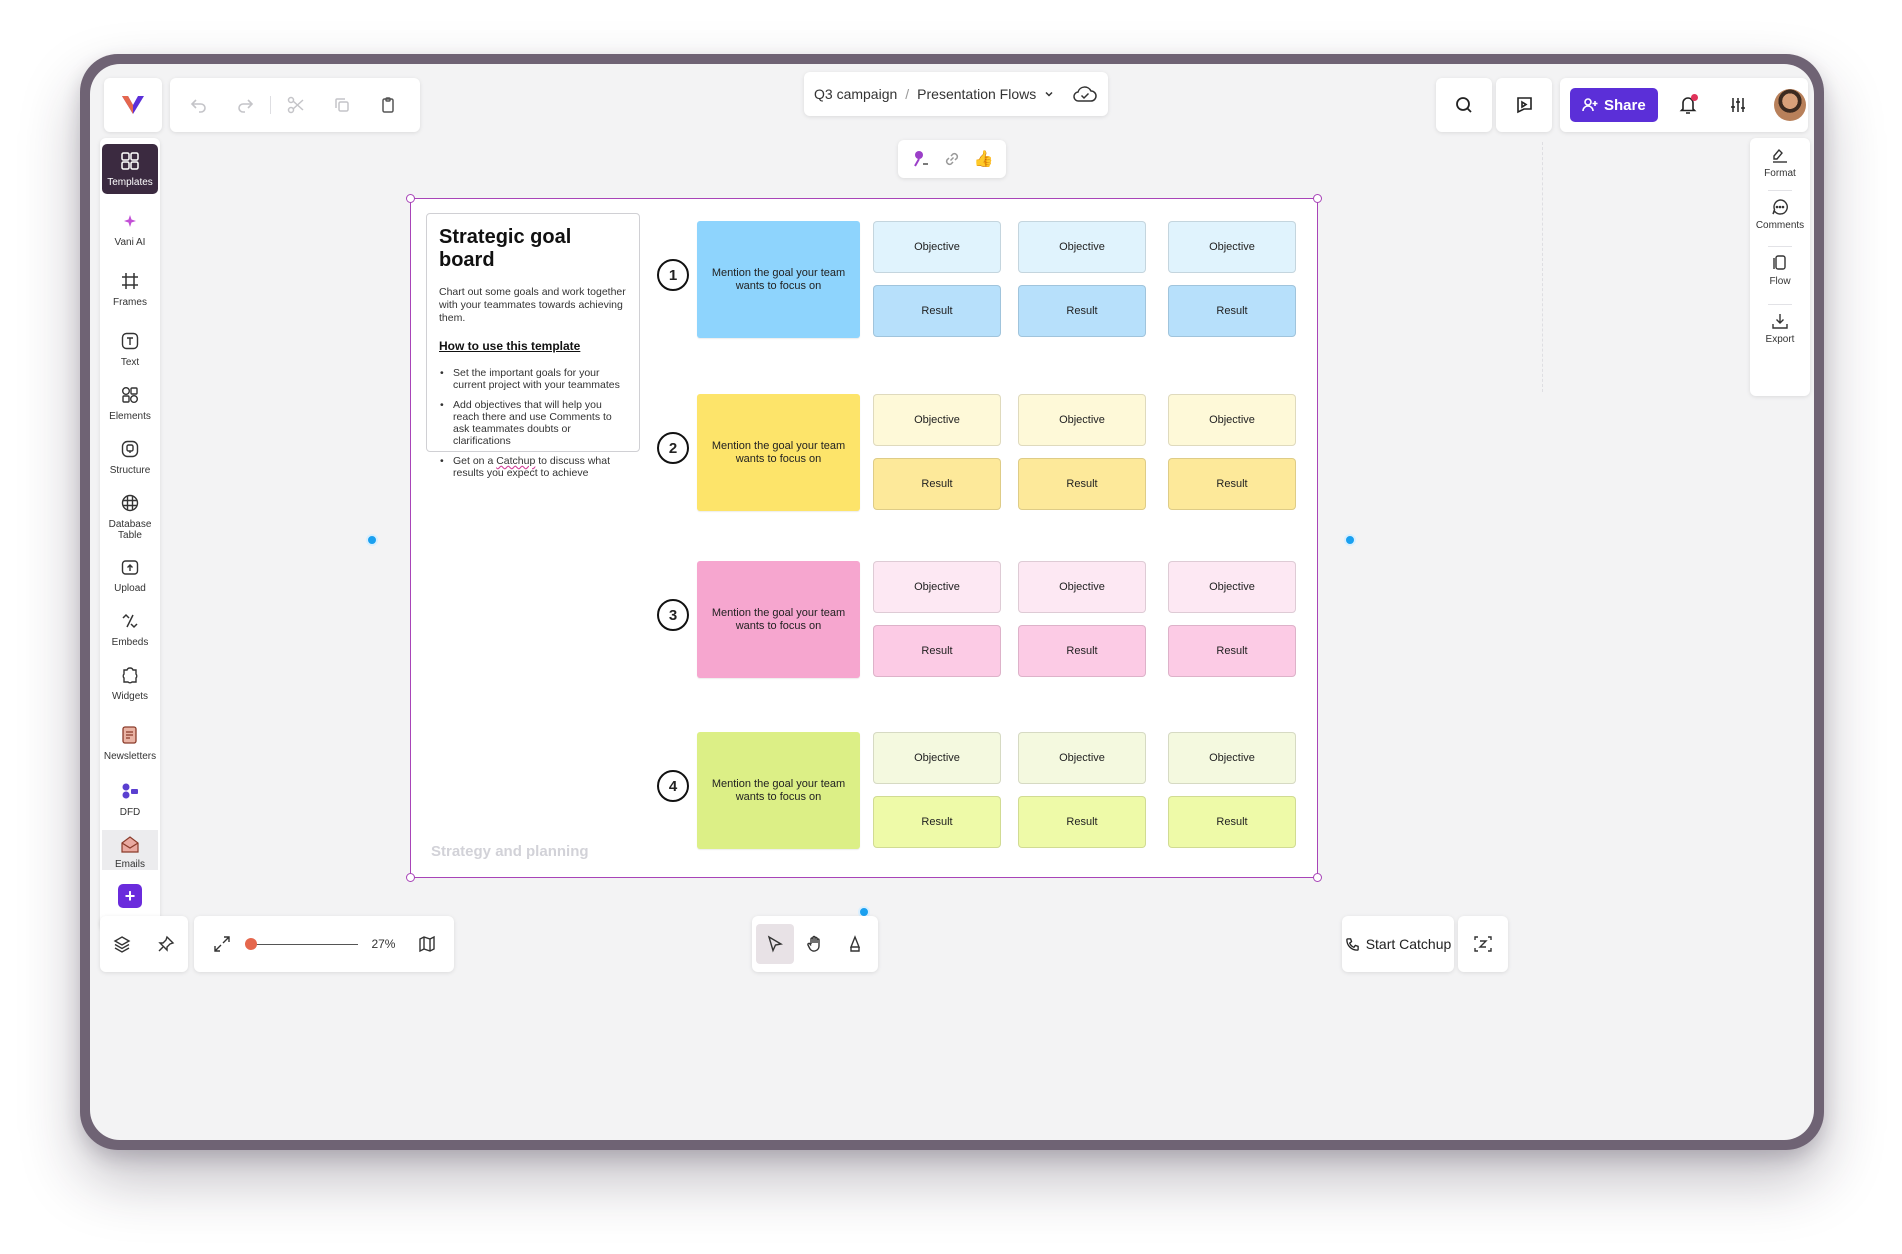 The width and height of the screenshot is (1902, 1254). What do you see at coordinates (1780, 214) in the screenshot?
I see `rtool-comments: Comments` at bounding box center [1780, 214].